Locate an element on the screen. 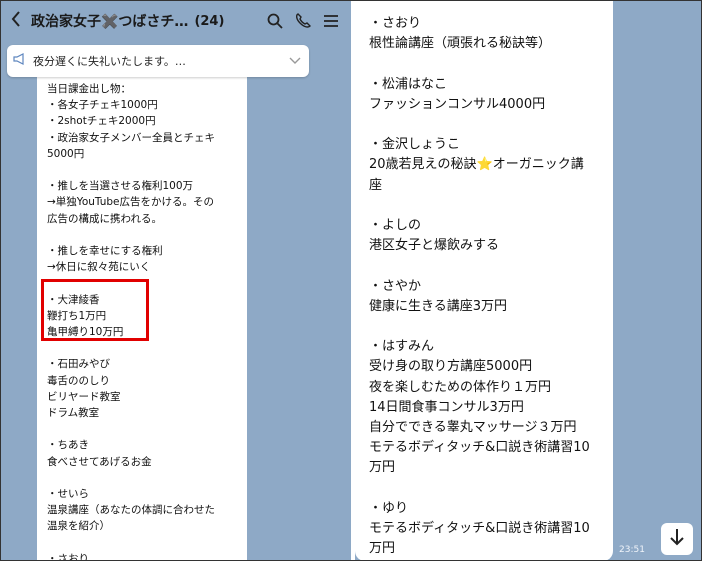 The width and height of the screenshot is (702, 561). scroll-down-button is located at coordinates (677, 539).